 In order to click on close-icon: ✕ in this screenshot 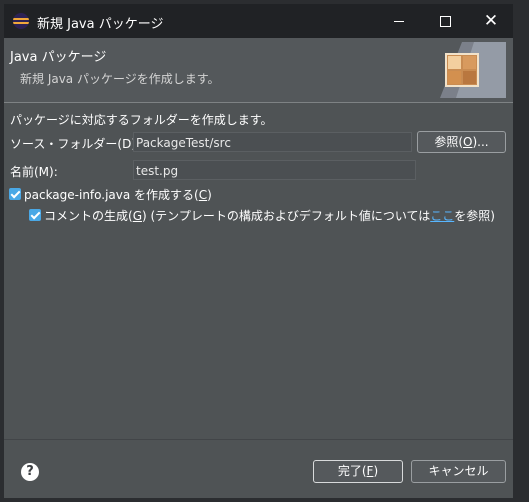, I will do `click(491, 20)`.